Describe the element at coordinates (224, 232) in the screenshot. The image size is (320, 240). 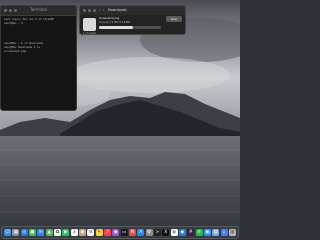
I see `dock-downloads-stack-icon: ↓` at that location.